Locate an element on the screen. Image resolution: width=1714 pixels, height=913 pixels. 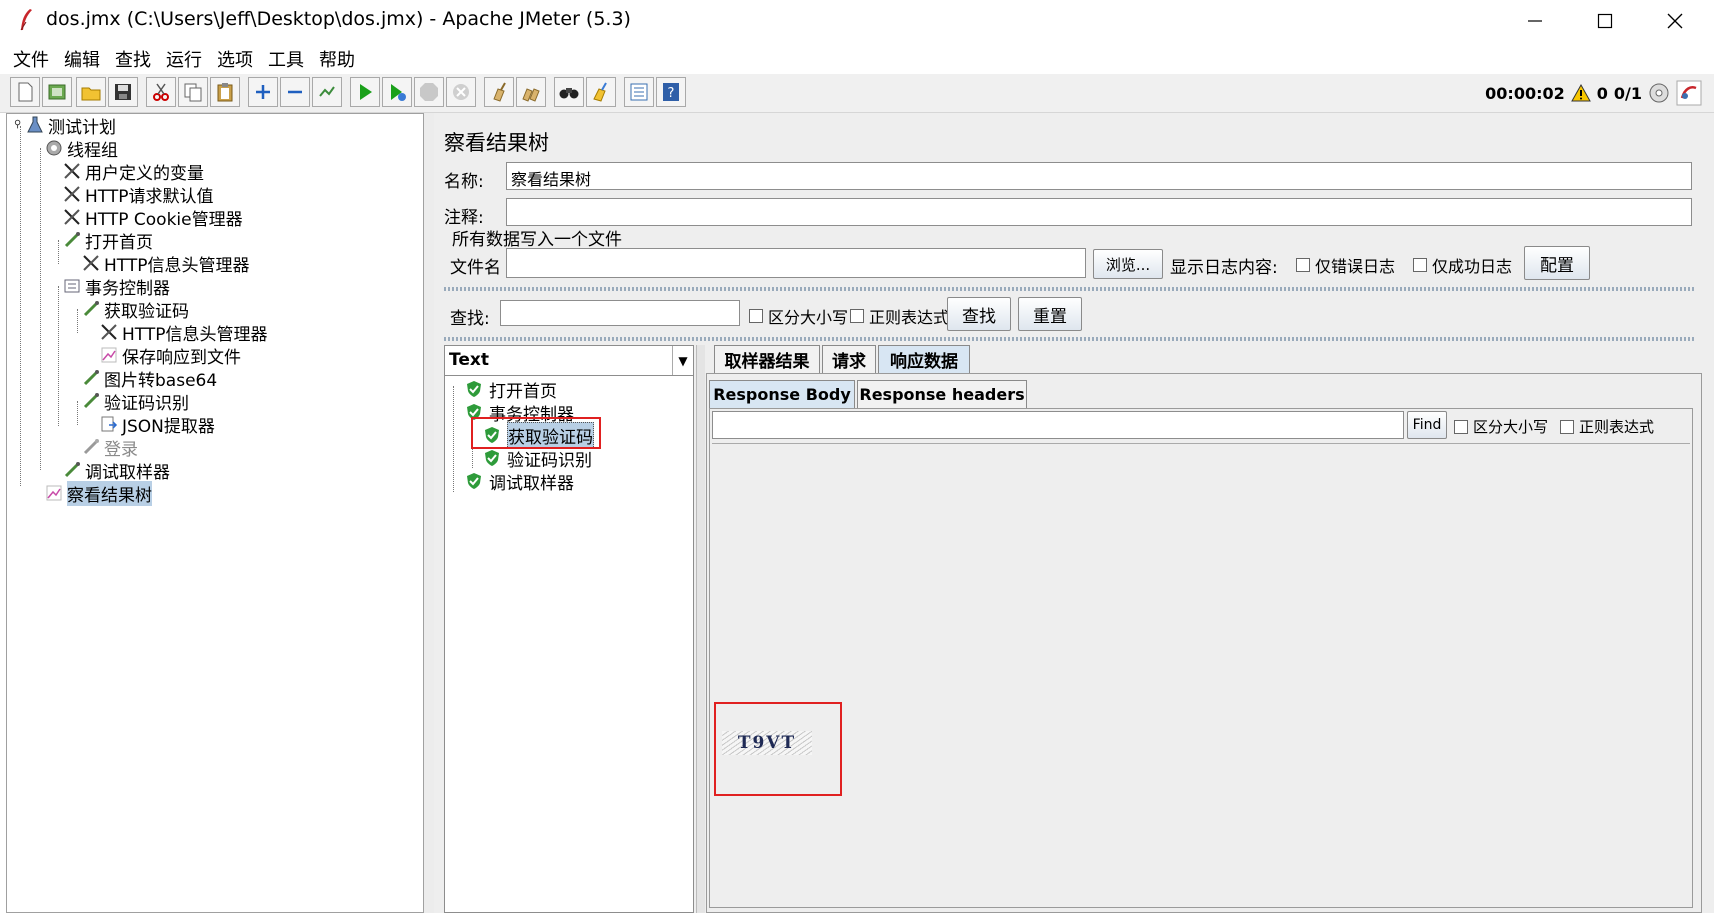
status-area: 00:00:02 0 0/1 is located at coordinates (1593, 93).